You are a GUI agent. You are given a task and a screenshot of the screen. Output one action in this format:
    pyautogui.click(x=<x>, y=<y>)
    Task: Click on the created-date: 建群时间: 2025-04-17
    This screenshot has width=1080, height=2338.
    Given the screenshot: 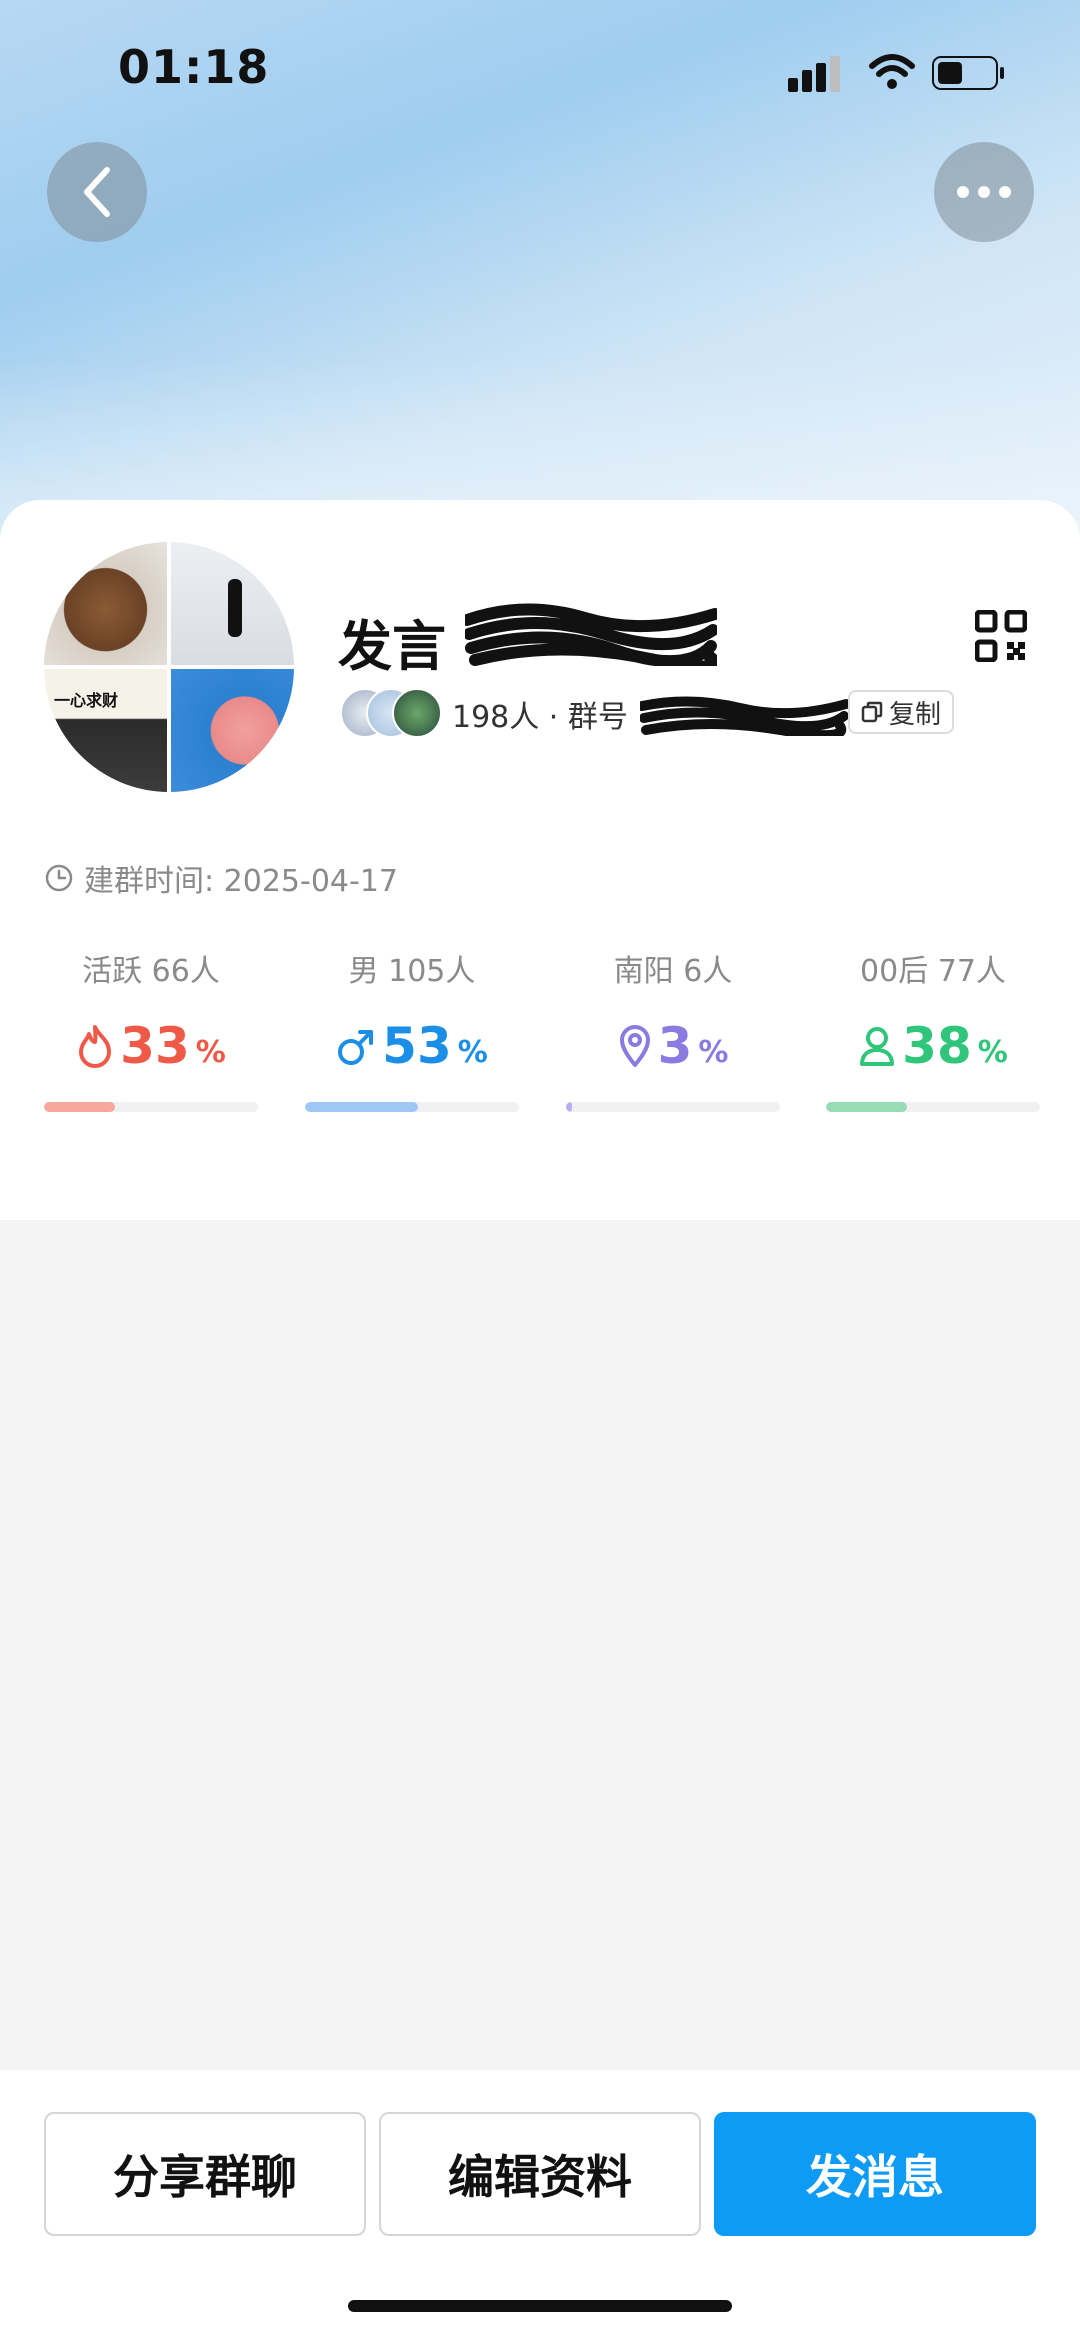 What is the action you would take?
    pyautogui.click(x=221, y=878)
    